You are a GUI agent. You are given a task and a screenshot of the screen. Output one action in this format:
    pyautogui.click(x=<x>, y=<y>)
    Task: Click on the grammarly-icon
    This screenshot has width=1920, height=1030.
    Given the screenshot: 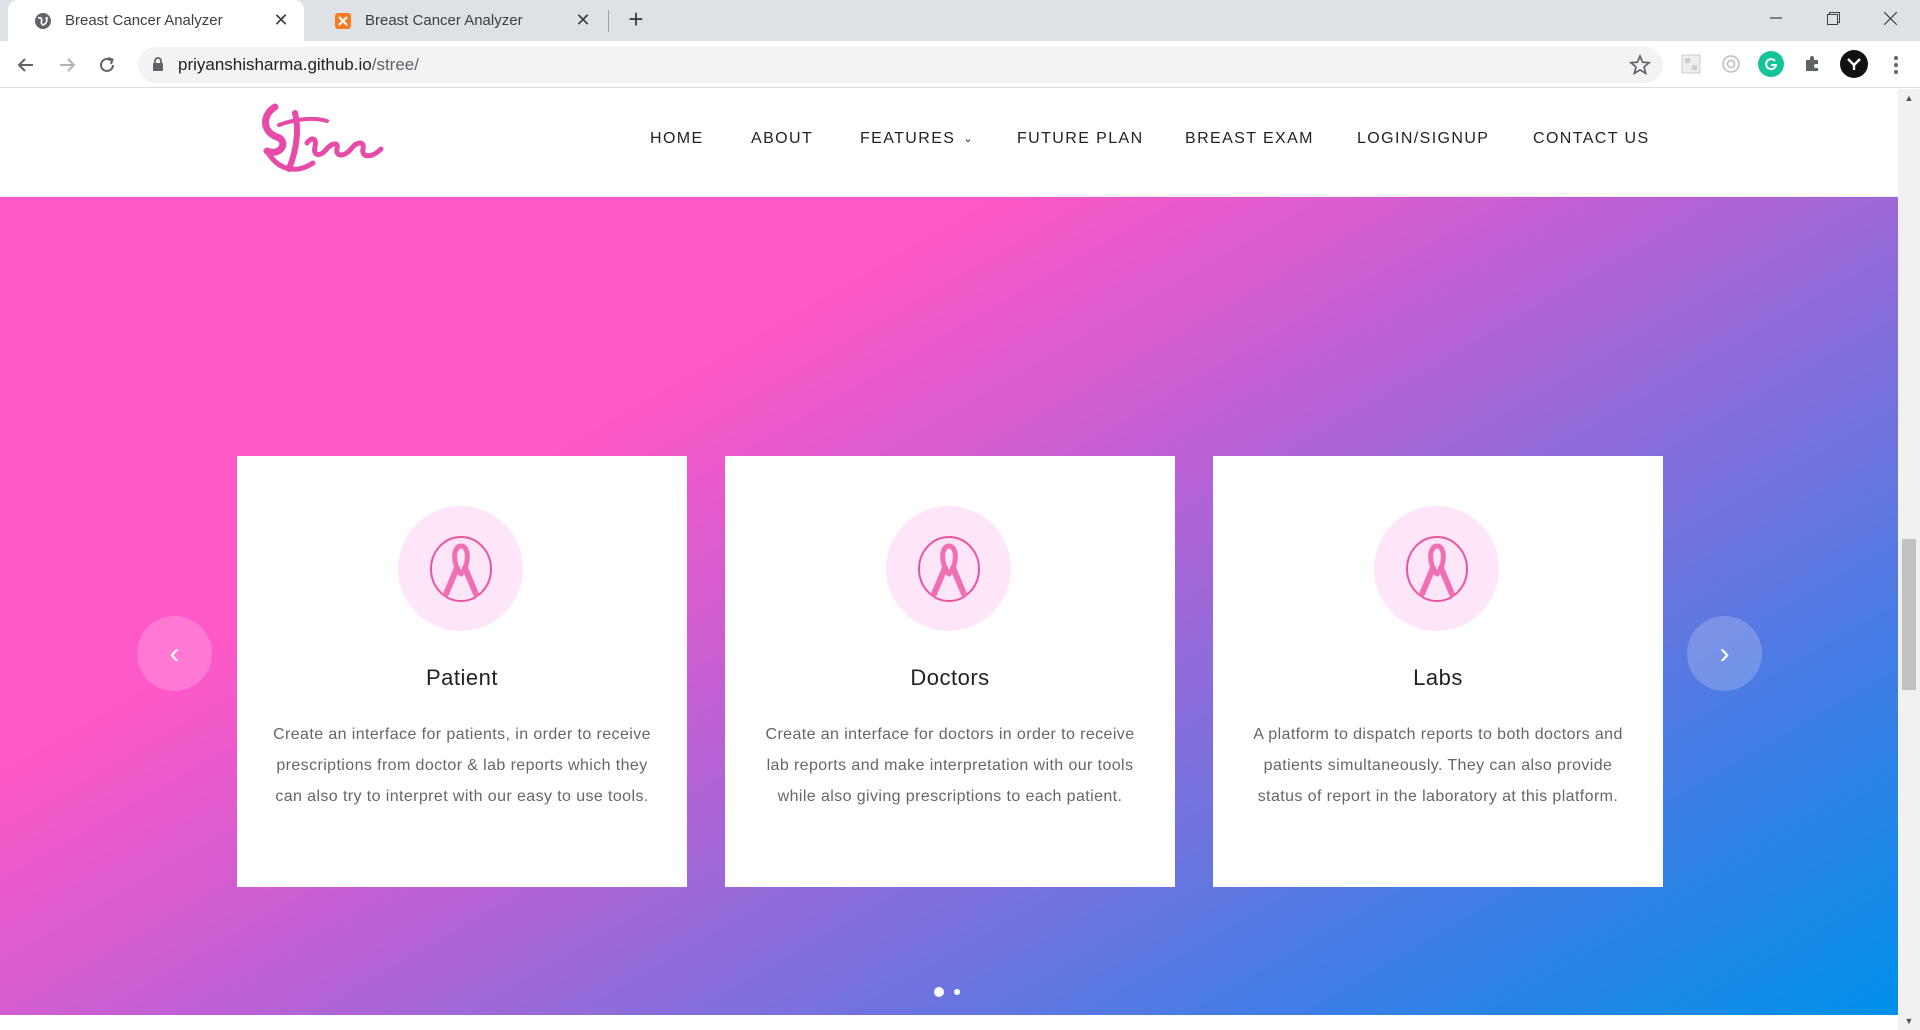 What is the action you would take?
    pyautogui.click(x=1771, y=64)
    